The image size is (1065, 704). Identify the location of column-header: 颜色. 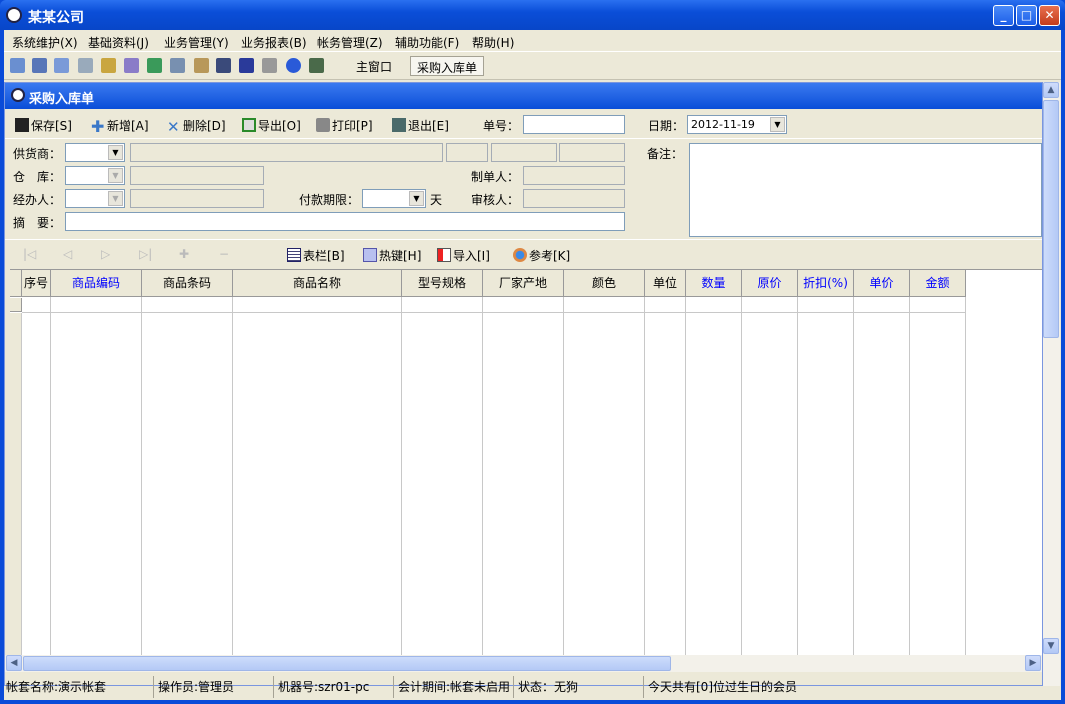
(604, 283).